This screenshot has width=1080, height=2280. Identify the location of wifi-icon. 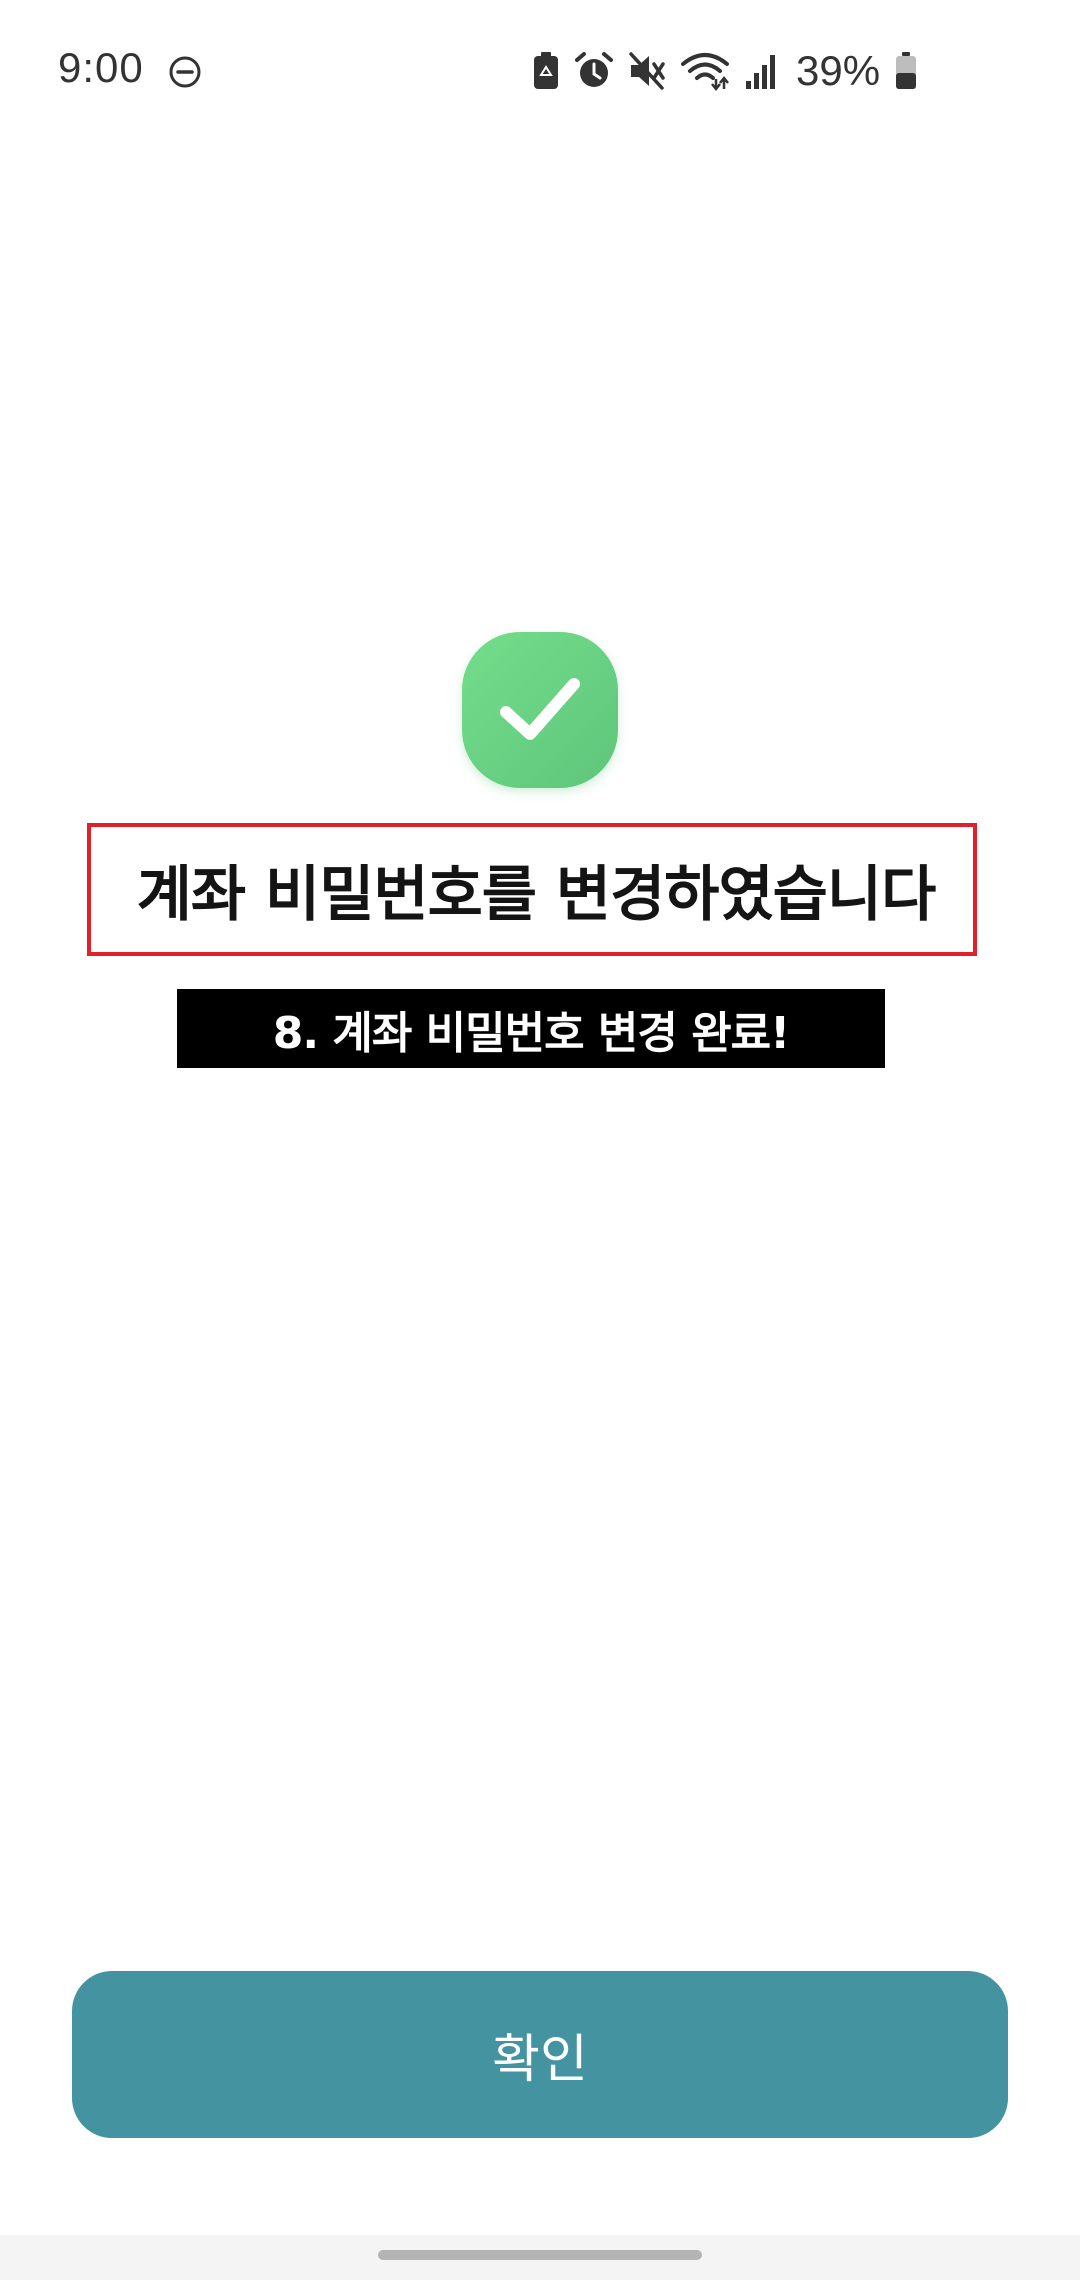
(705, 72).